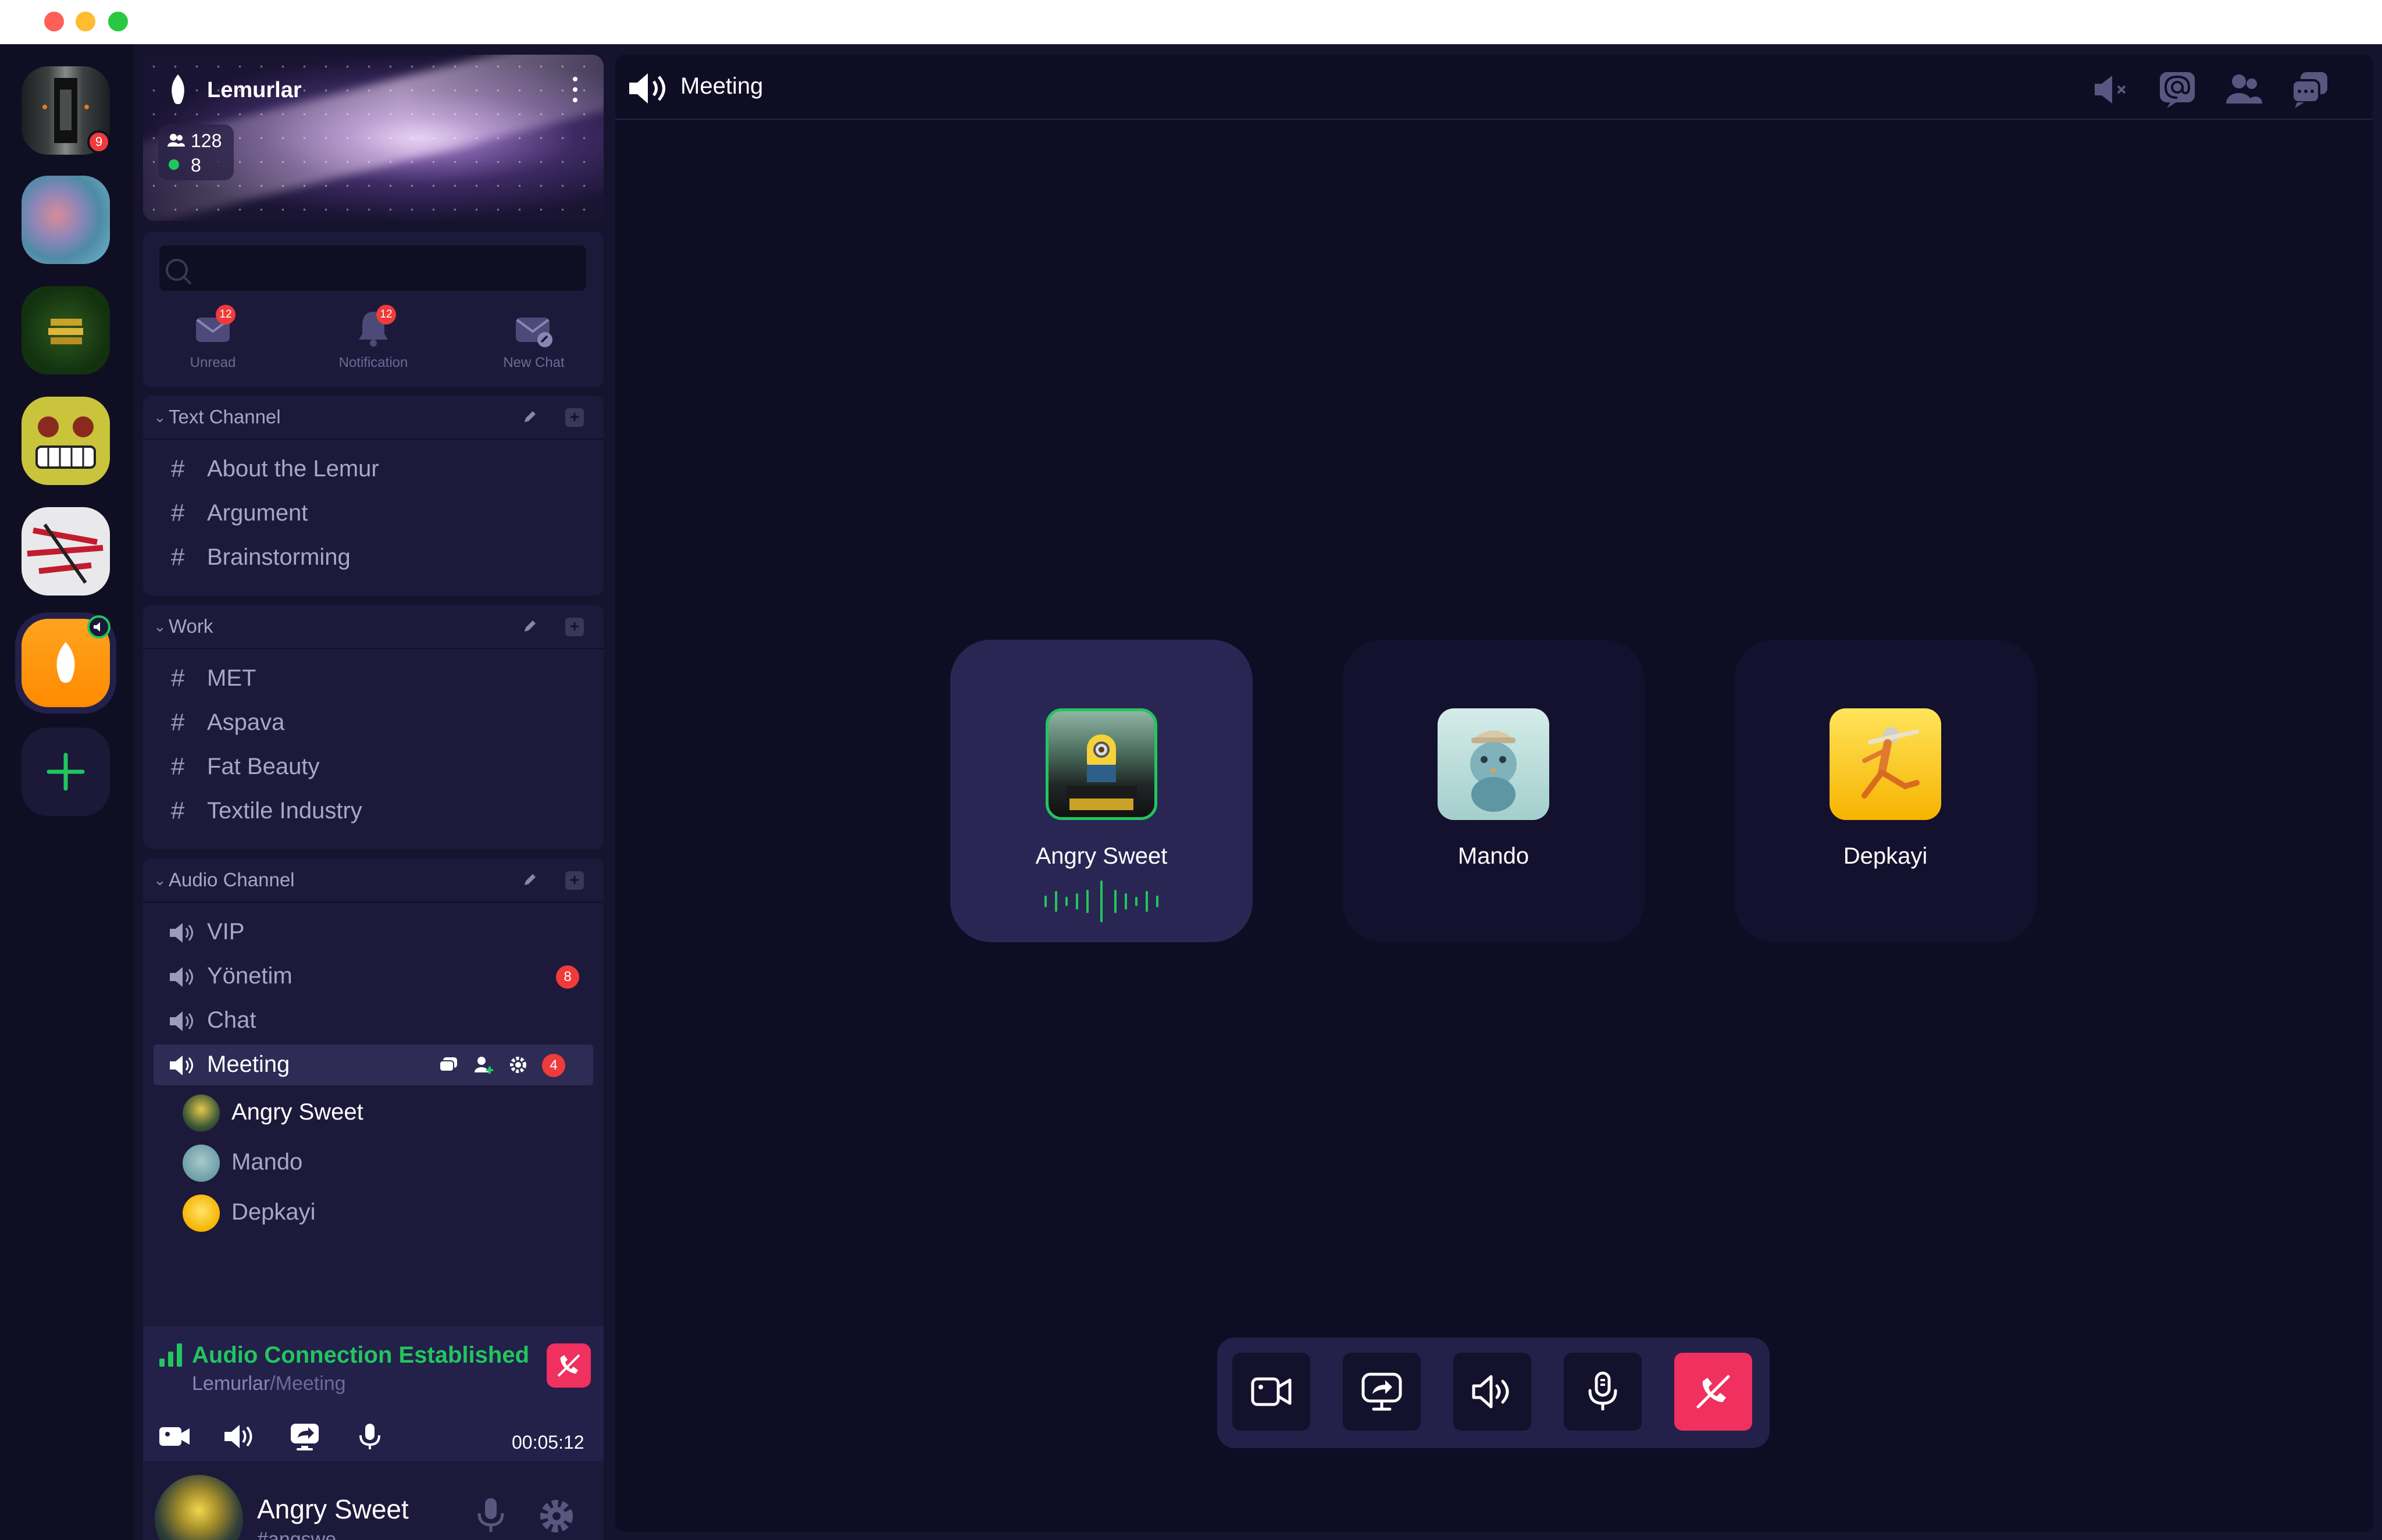  I want to click on search-input, so click(372, 268).